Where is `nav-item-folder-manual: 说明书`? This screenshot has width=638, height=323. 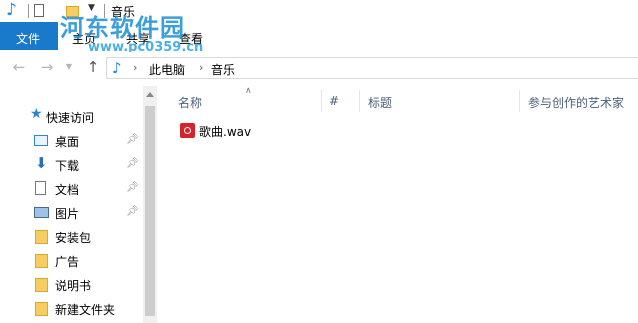
nav-item-folder-manual: 说明书 is located at coordinates (71, 285).